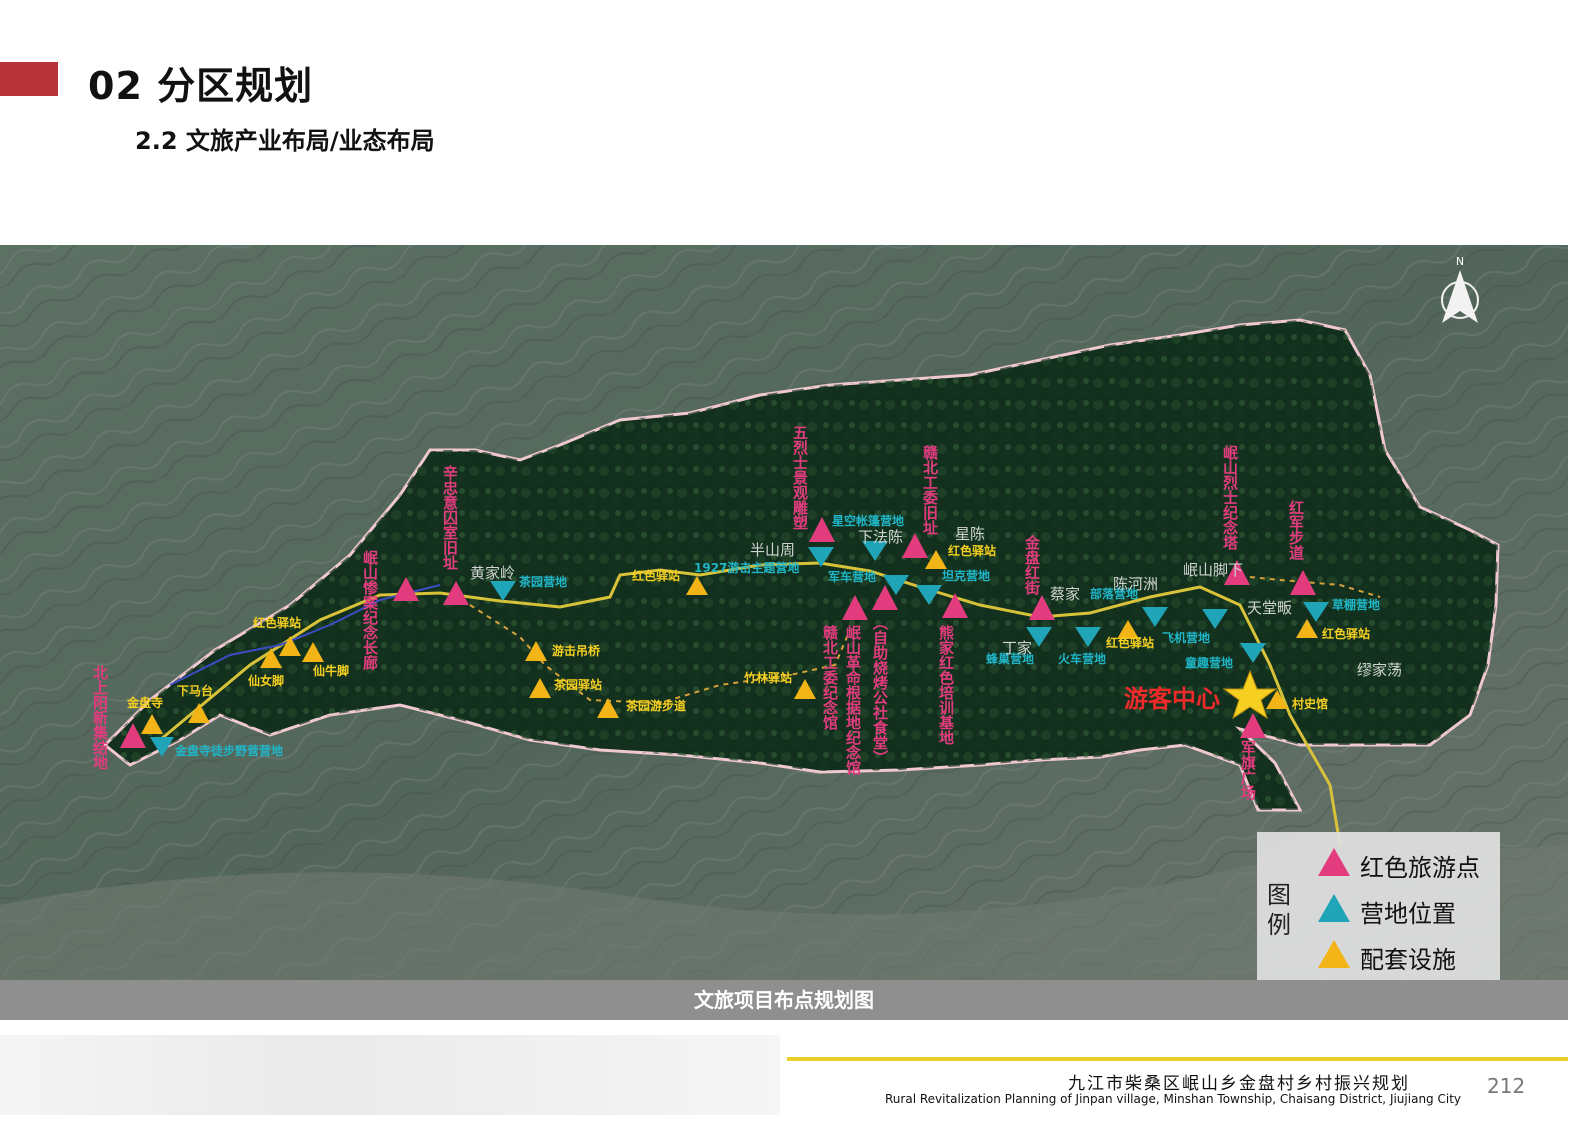 Image resolution: width=1588 pixels, height=1123 pixels. I want to click on label-youji: 游击吊桥, so click(576, 650).